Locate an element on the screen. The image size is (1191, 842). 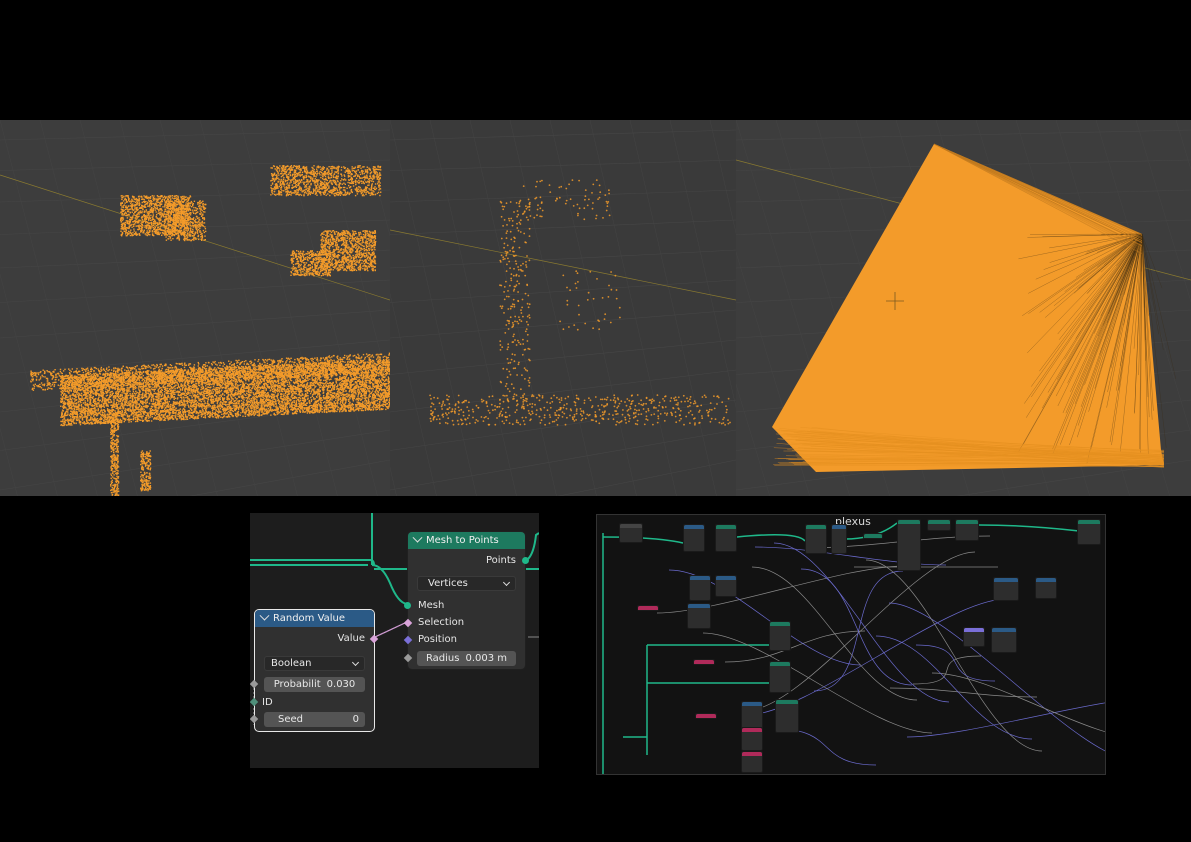
points-output-row: Points is located at coordinates (466, 560).